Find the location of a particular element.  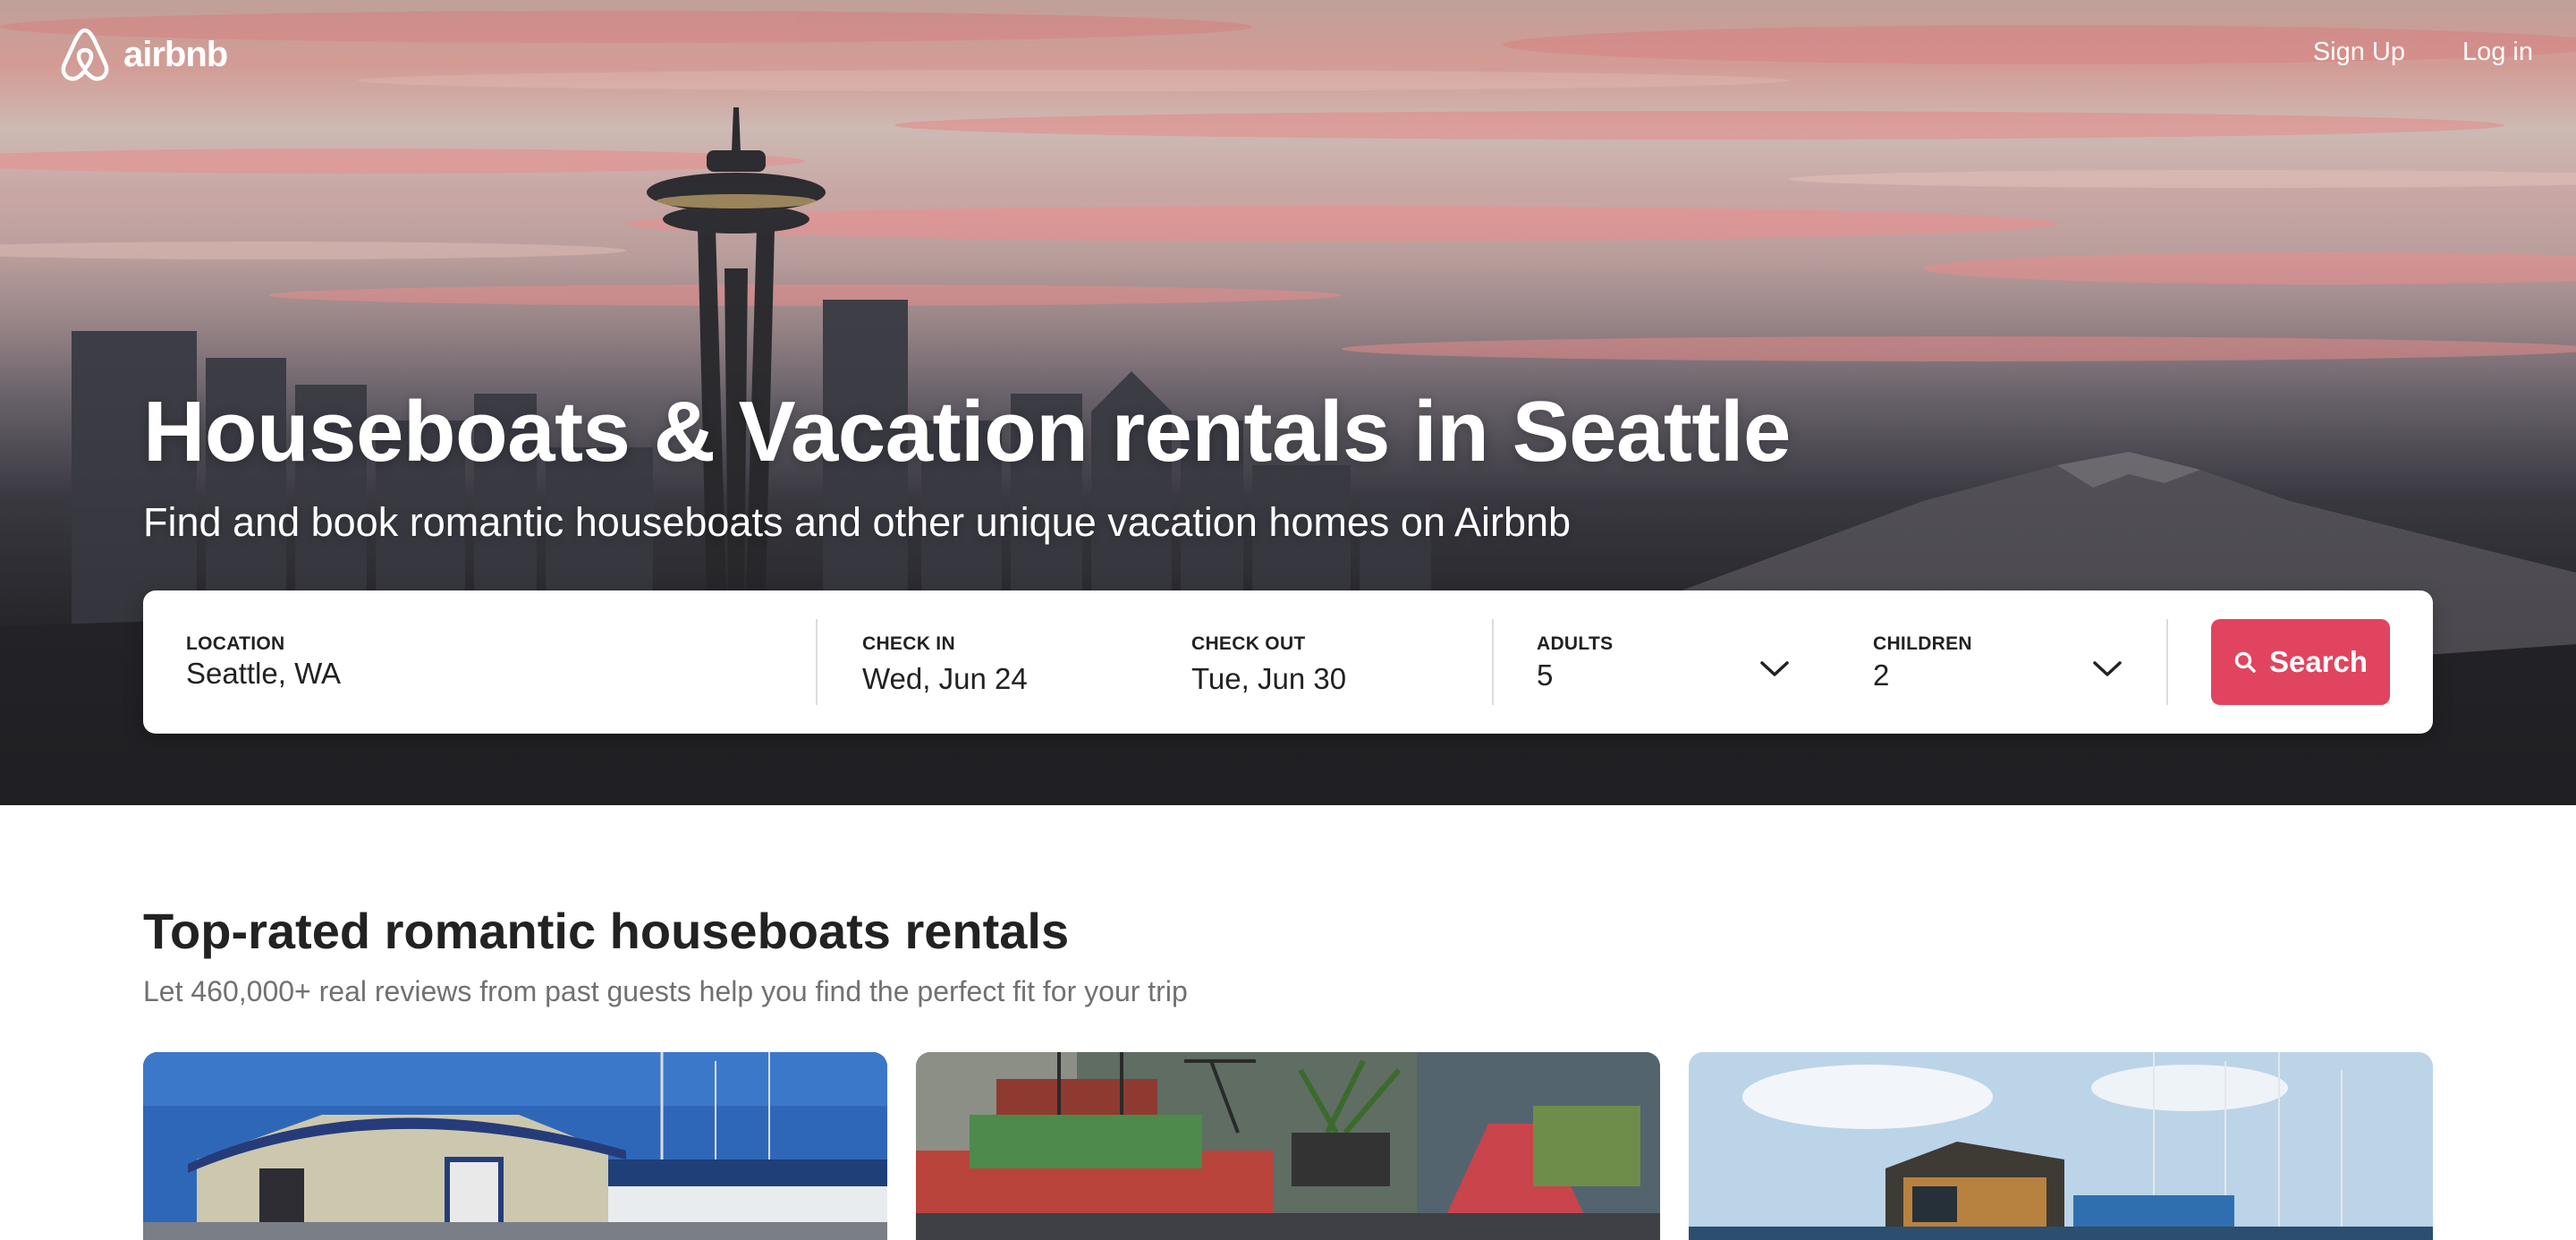

checkin-field: CHECK IN Wed, Jun 24 is located at coordinates (1014, 662).